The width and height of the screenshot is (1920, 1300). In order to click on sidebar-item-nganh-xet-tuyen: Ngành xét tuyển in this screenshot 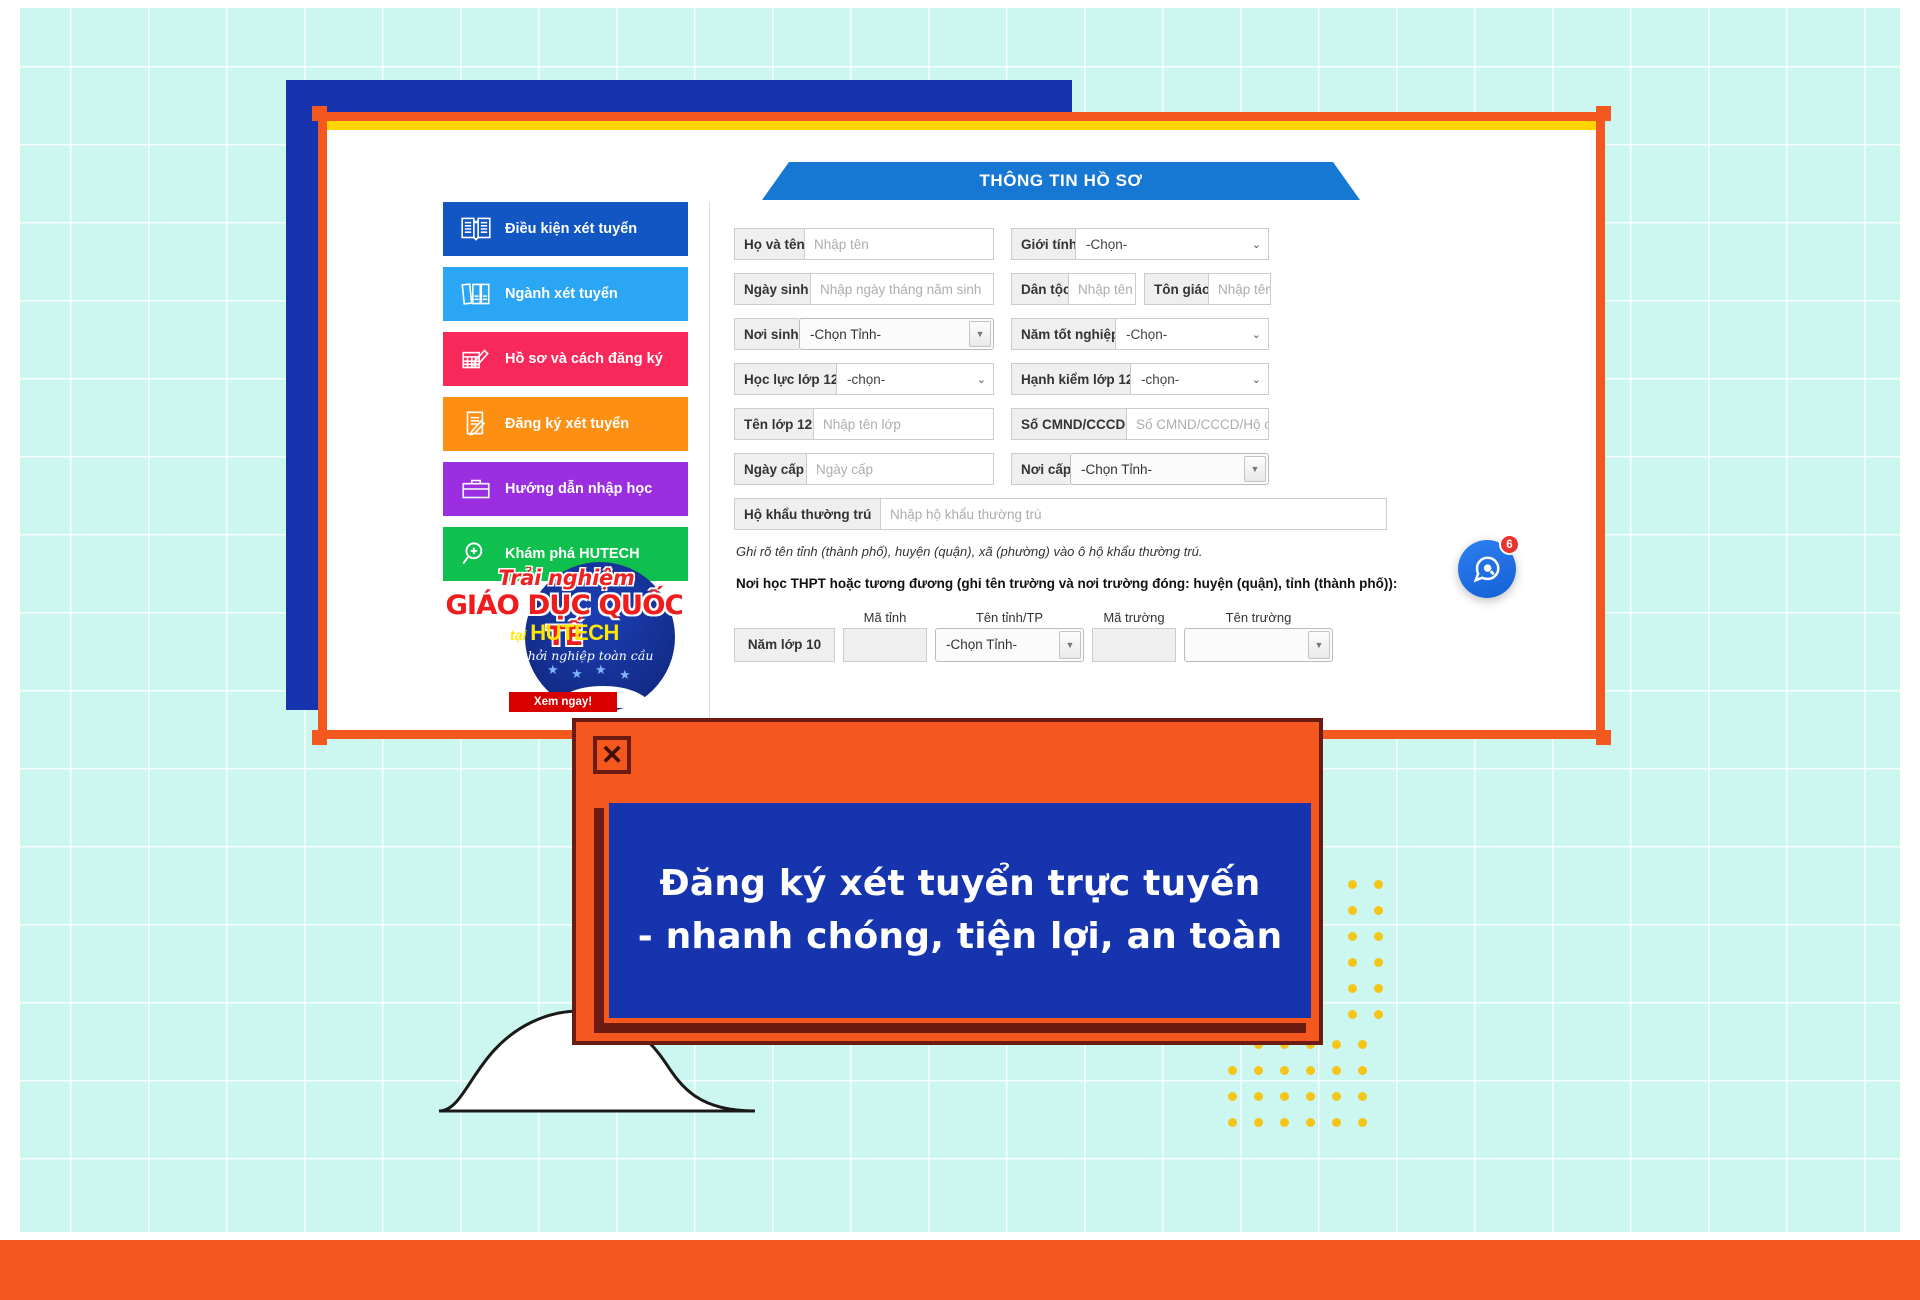, I will do `click(565, 294)`.